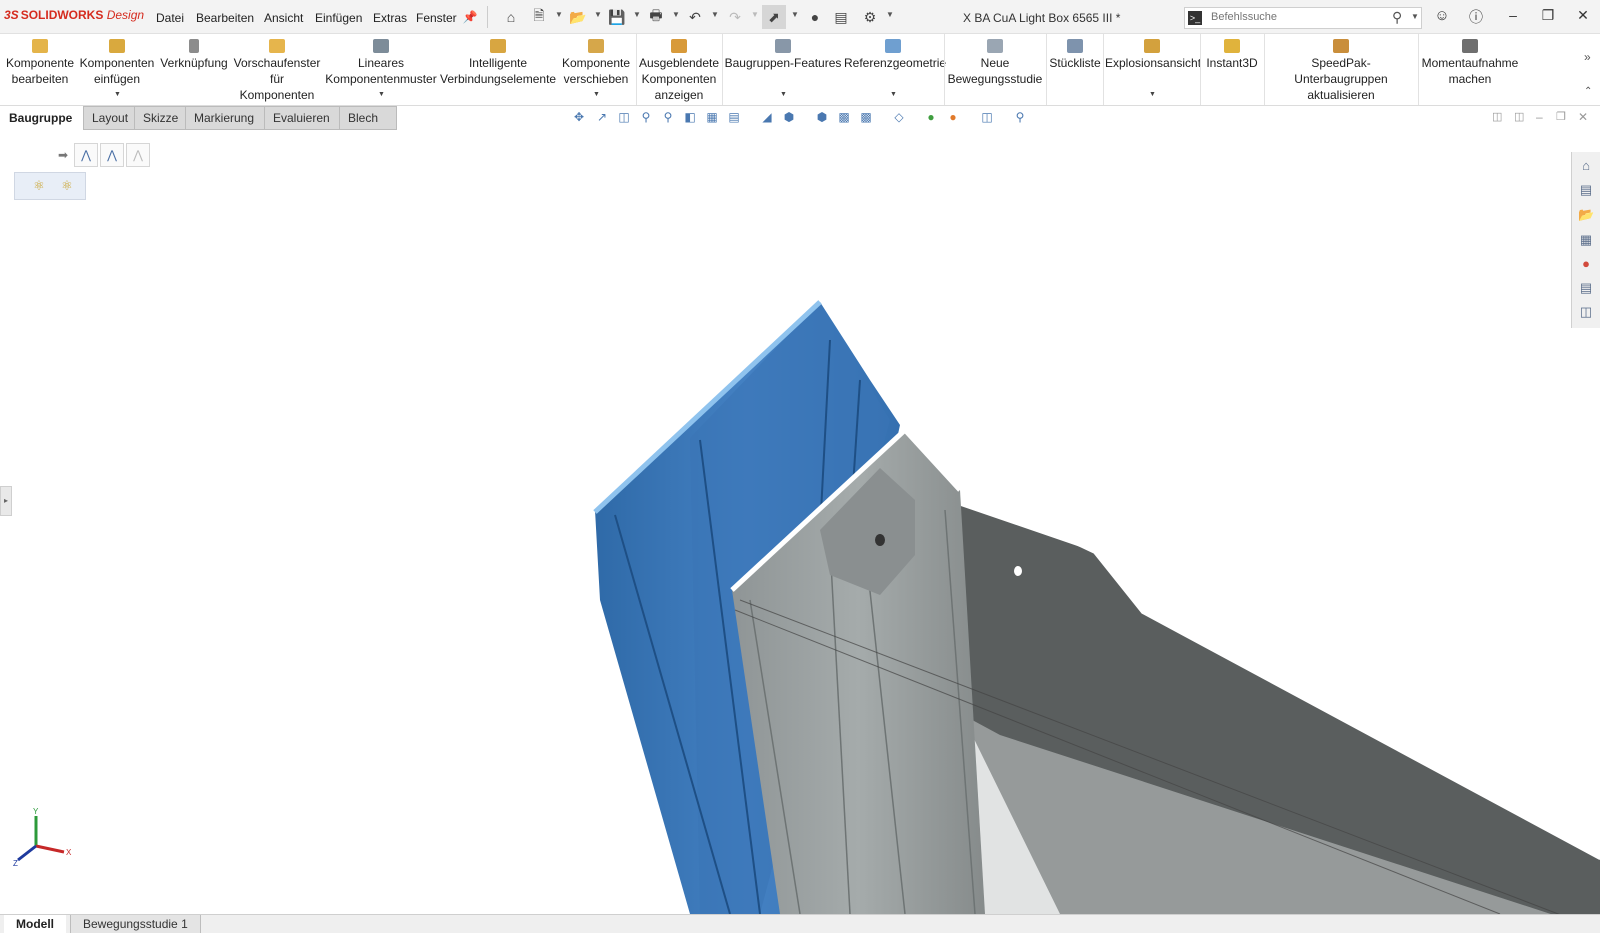 Image resolution: width=1600 pixels, height=933 pixels. I want to click on select-arrow-icon: ⬈, so click(774, 17).